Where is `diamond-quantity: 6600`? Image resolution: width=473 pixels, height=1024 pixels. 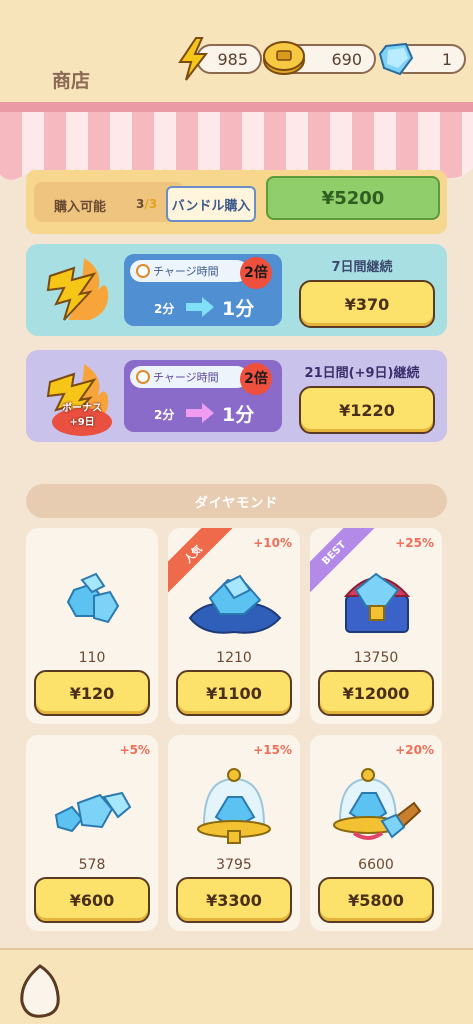 diamond-quantity: 6600 is located at coordinates (376, 865).